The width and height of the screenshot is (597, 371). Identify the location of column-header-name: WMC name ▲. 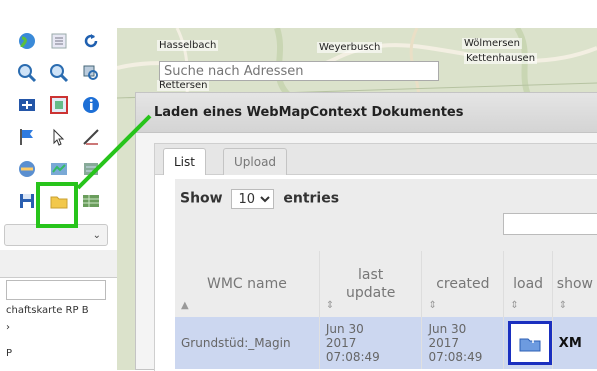
(247, 284).